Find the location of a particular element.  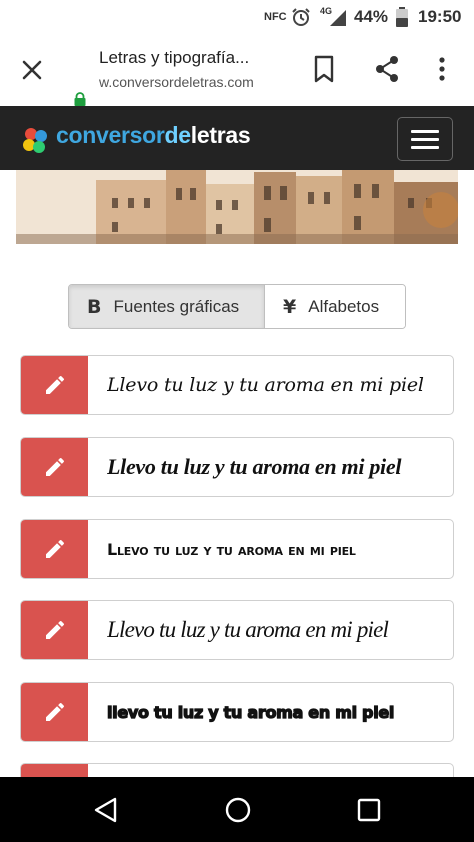

home-icon is located at coordinates (238, 810).